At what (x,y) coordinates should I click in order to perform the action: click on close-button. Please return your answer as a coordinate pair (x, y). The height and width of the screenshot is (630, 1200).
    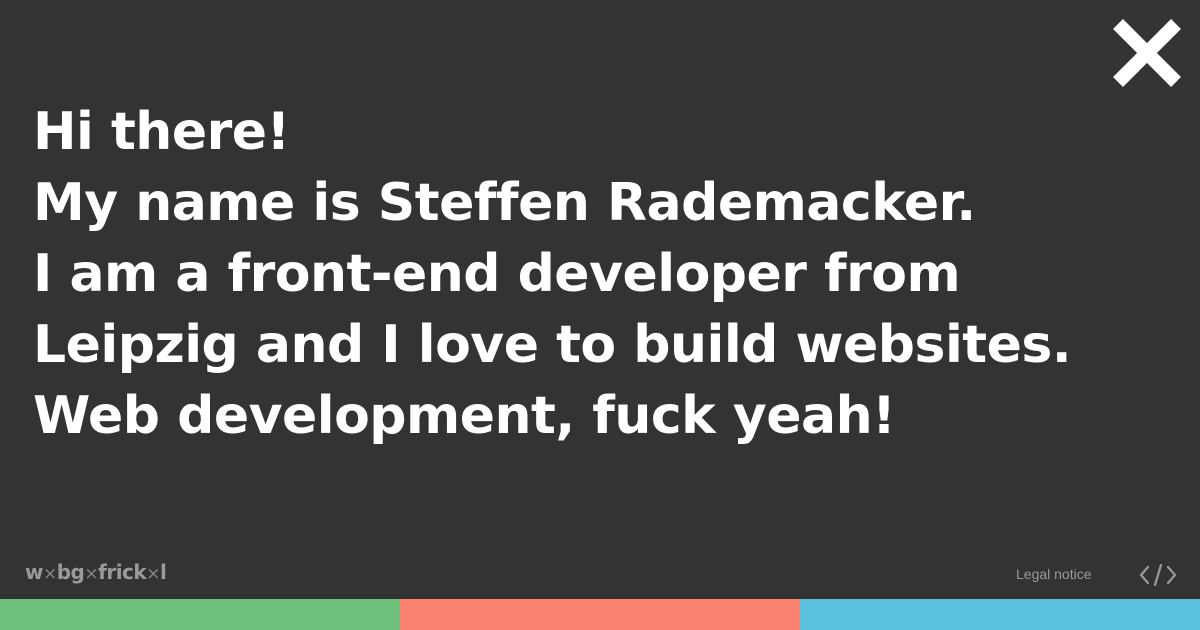
    Looking at the image, I should click on (1147, 53).